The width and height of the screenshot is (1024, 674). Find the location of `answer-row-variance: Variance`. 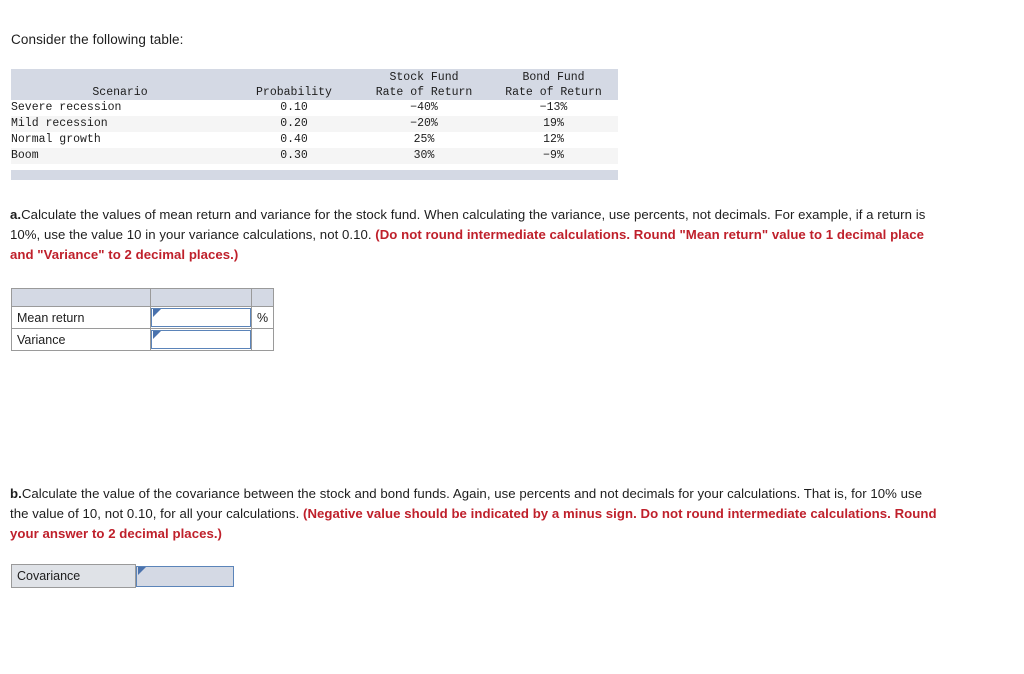

answer-row-variance: Variance is located at coordinates (142, 339).